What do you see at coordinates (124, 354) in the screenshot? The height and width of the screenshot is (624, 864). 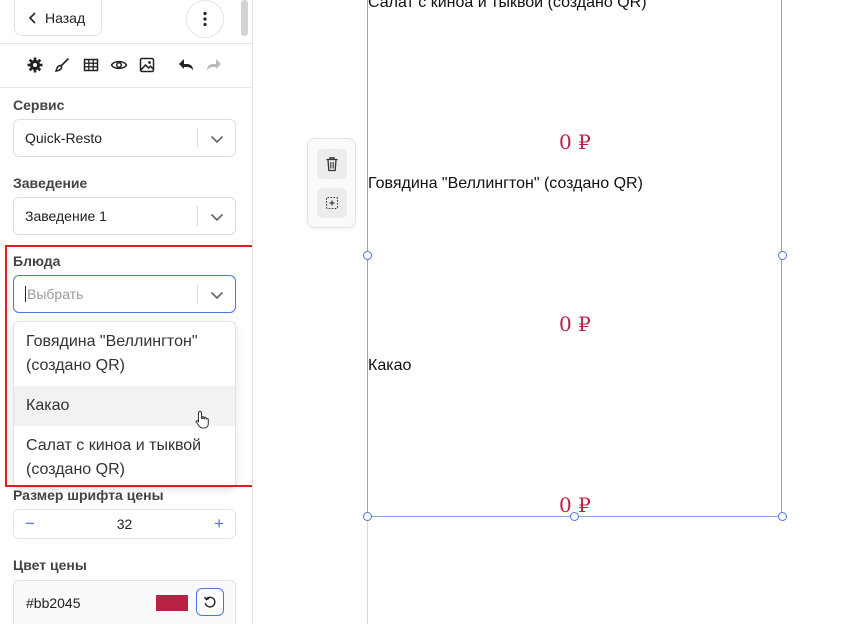 I see `dropdown-option: Говядина "Веллингтон" (создано QR)` at bounding box center [124, 354].